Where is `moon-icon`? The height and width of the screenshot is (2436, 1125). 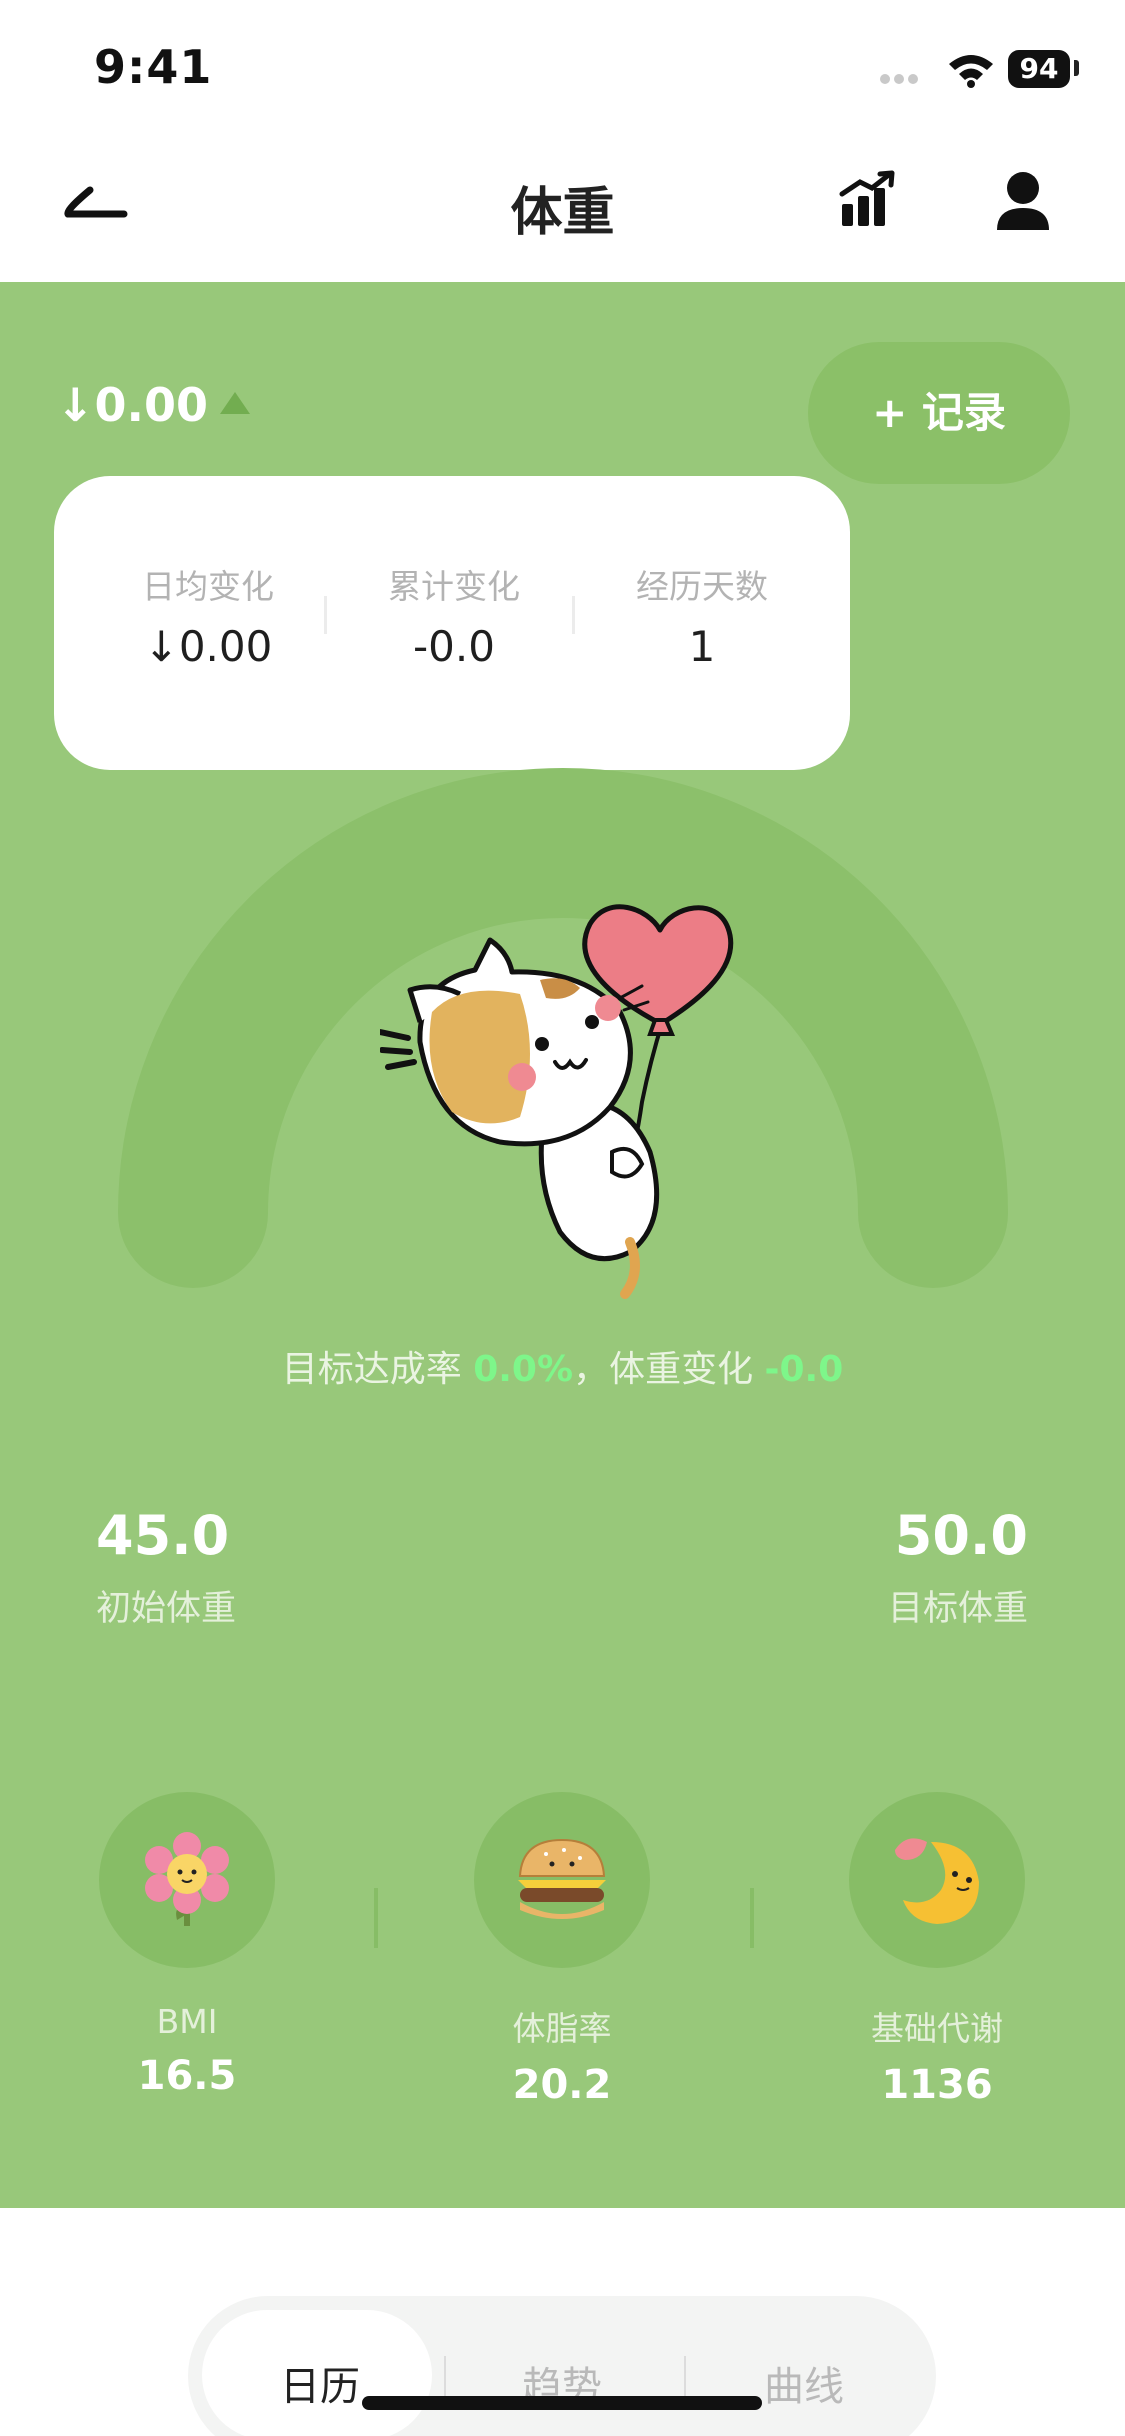 moon-icon is located at coordinates (937, 1881).